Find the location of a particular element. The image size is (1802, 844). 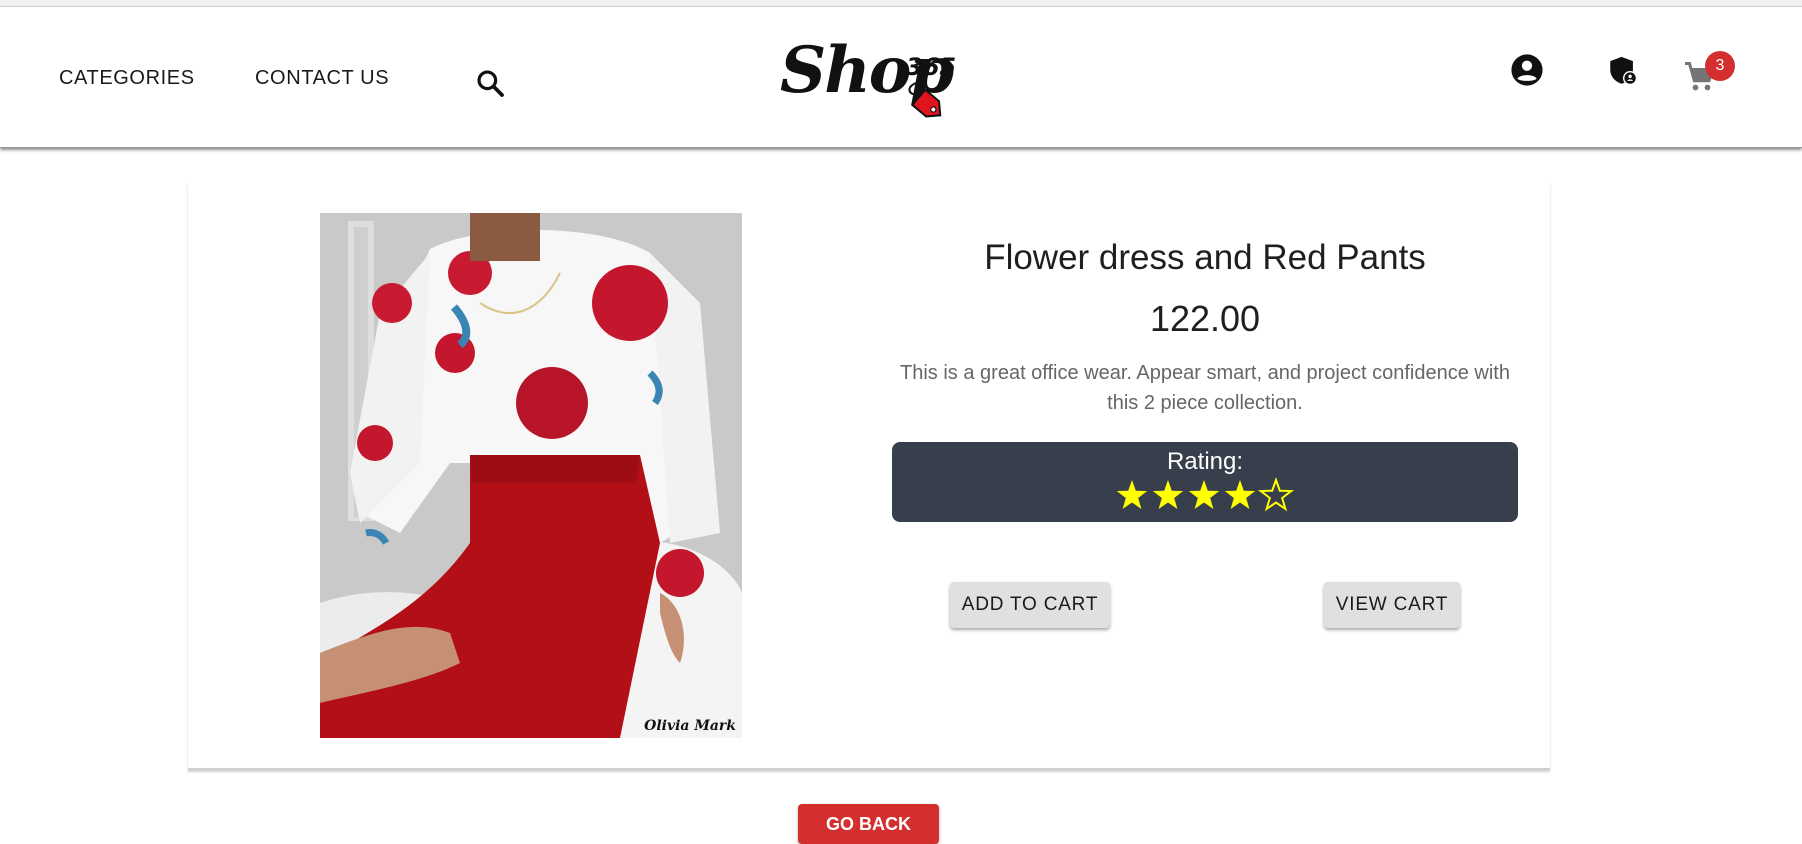

account-circle-icon is located at coordinates (1527, 70).